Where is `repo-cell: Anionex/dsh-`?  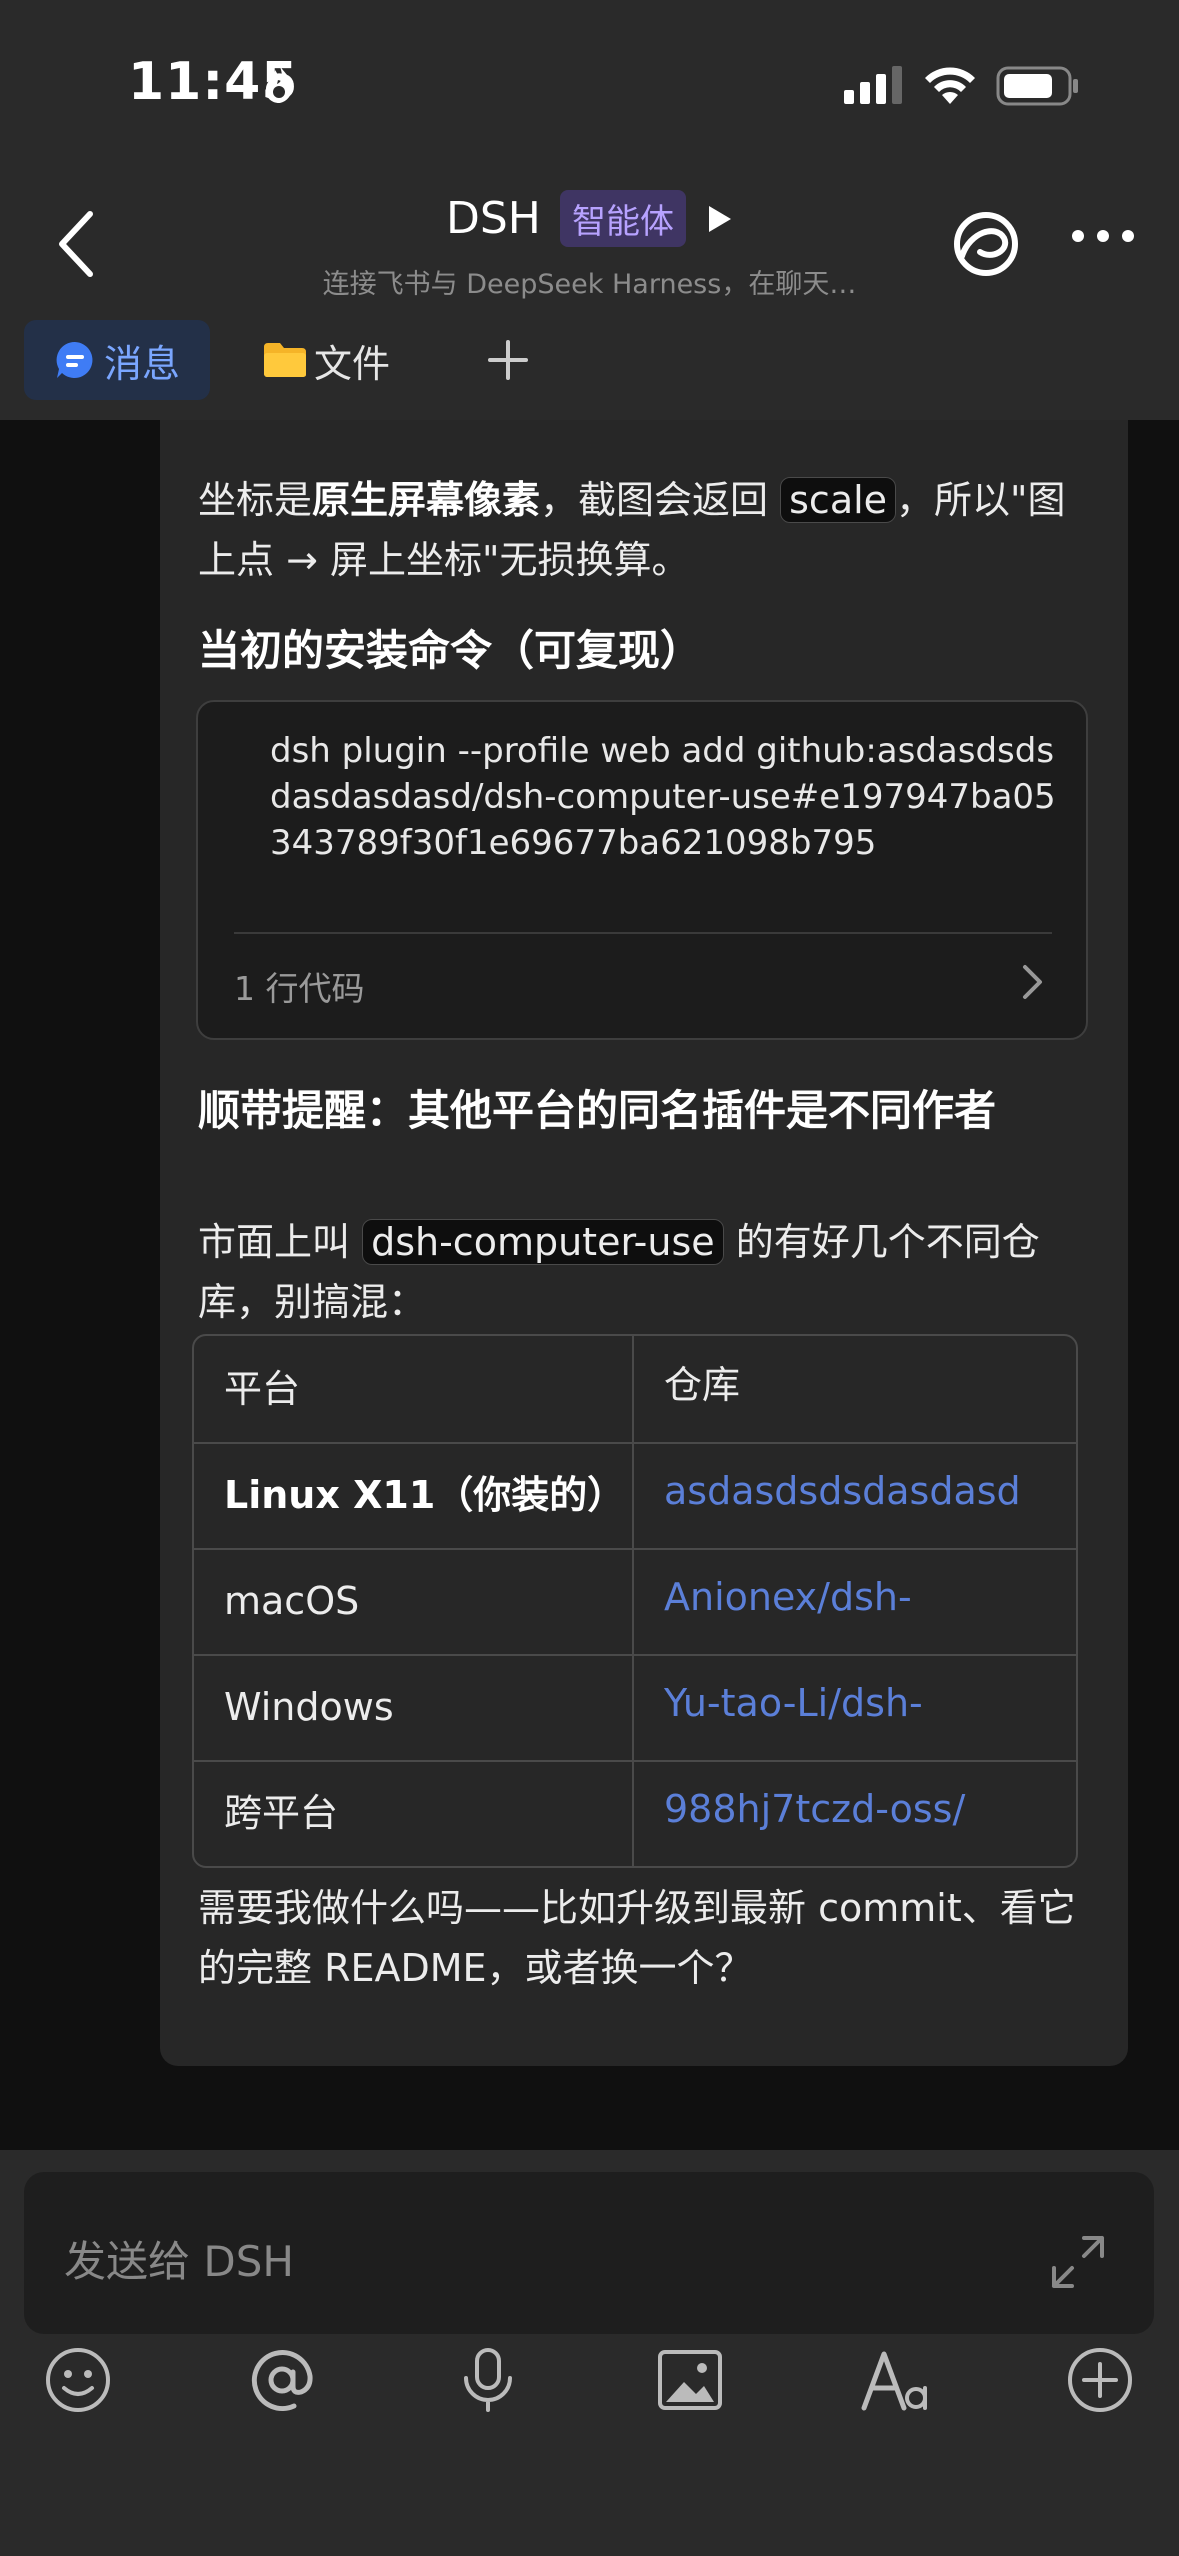
repo-cell: Anionex/dsh- is located at coordinates (870, 1601).